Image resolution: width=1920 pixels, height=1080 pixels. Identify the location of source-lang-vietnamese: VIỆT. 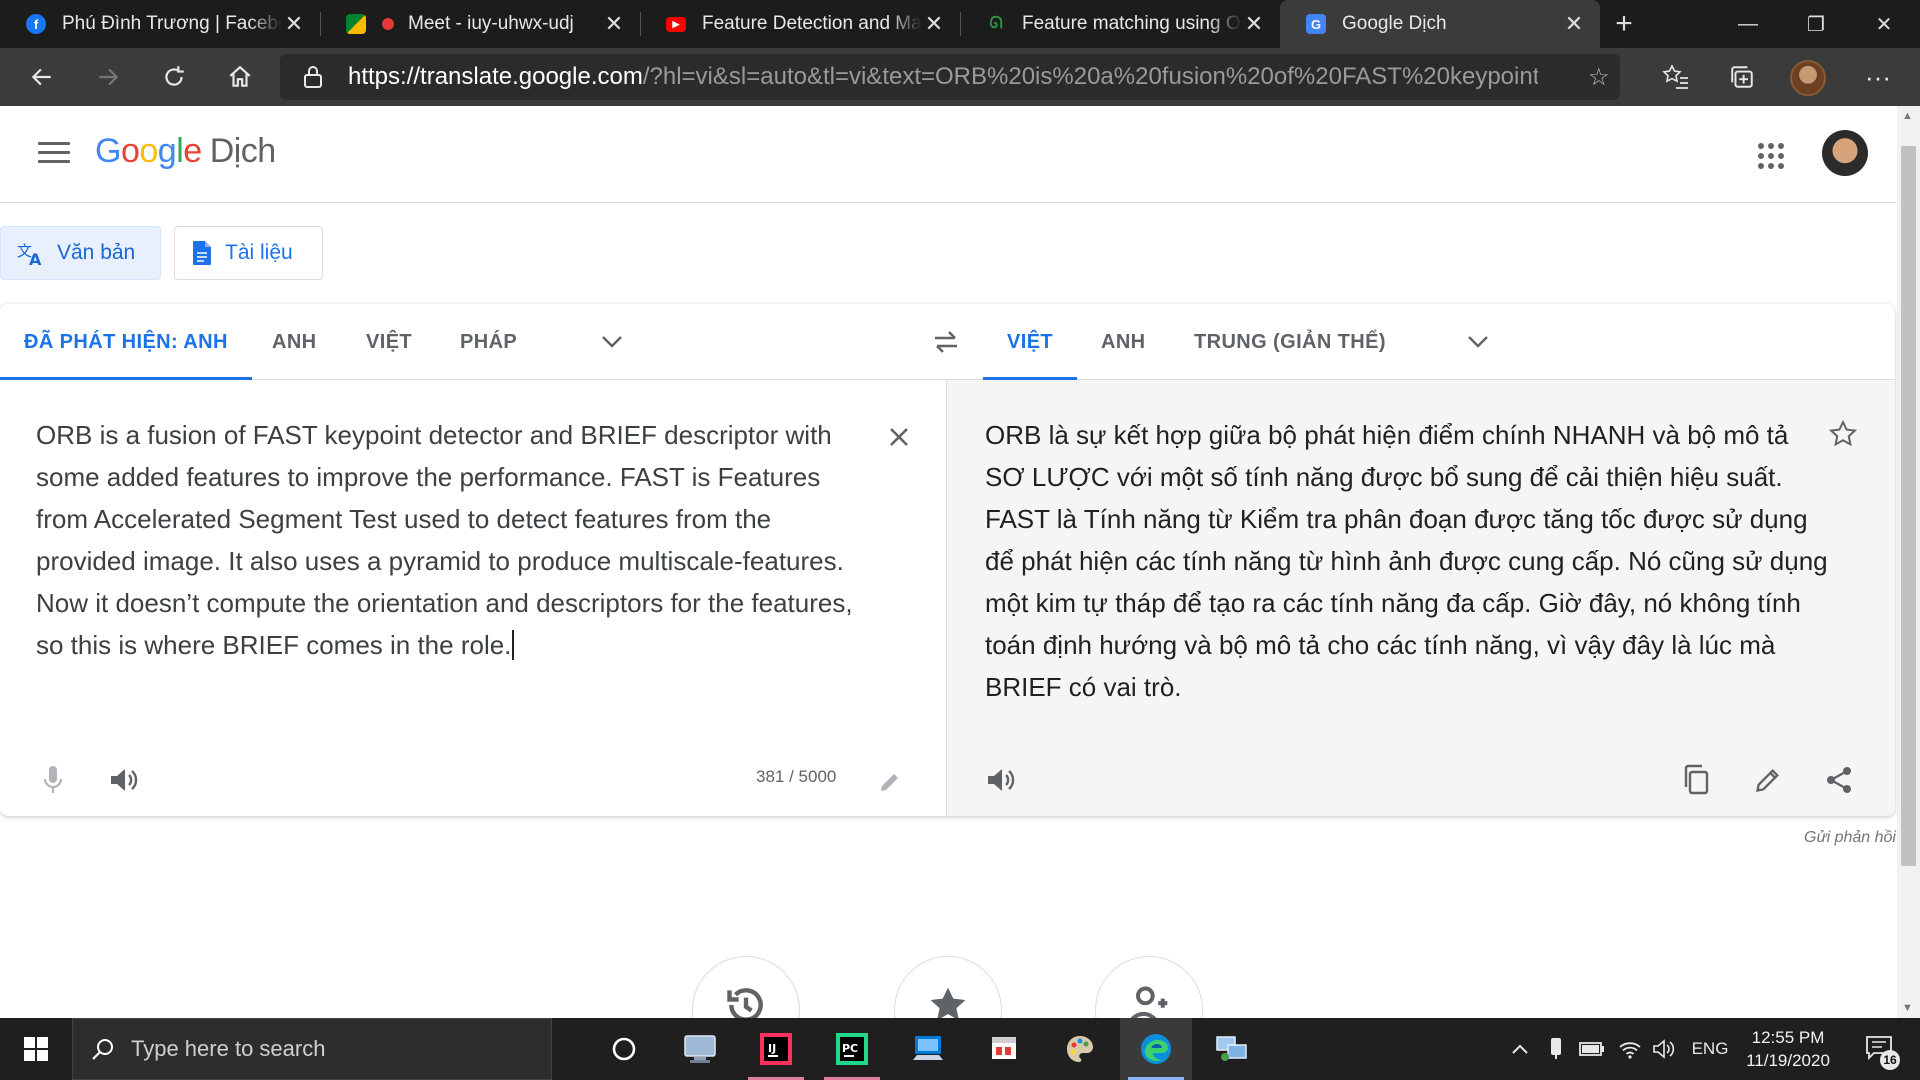
(389, 342).